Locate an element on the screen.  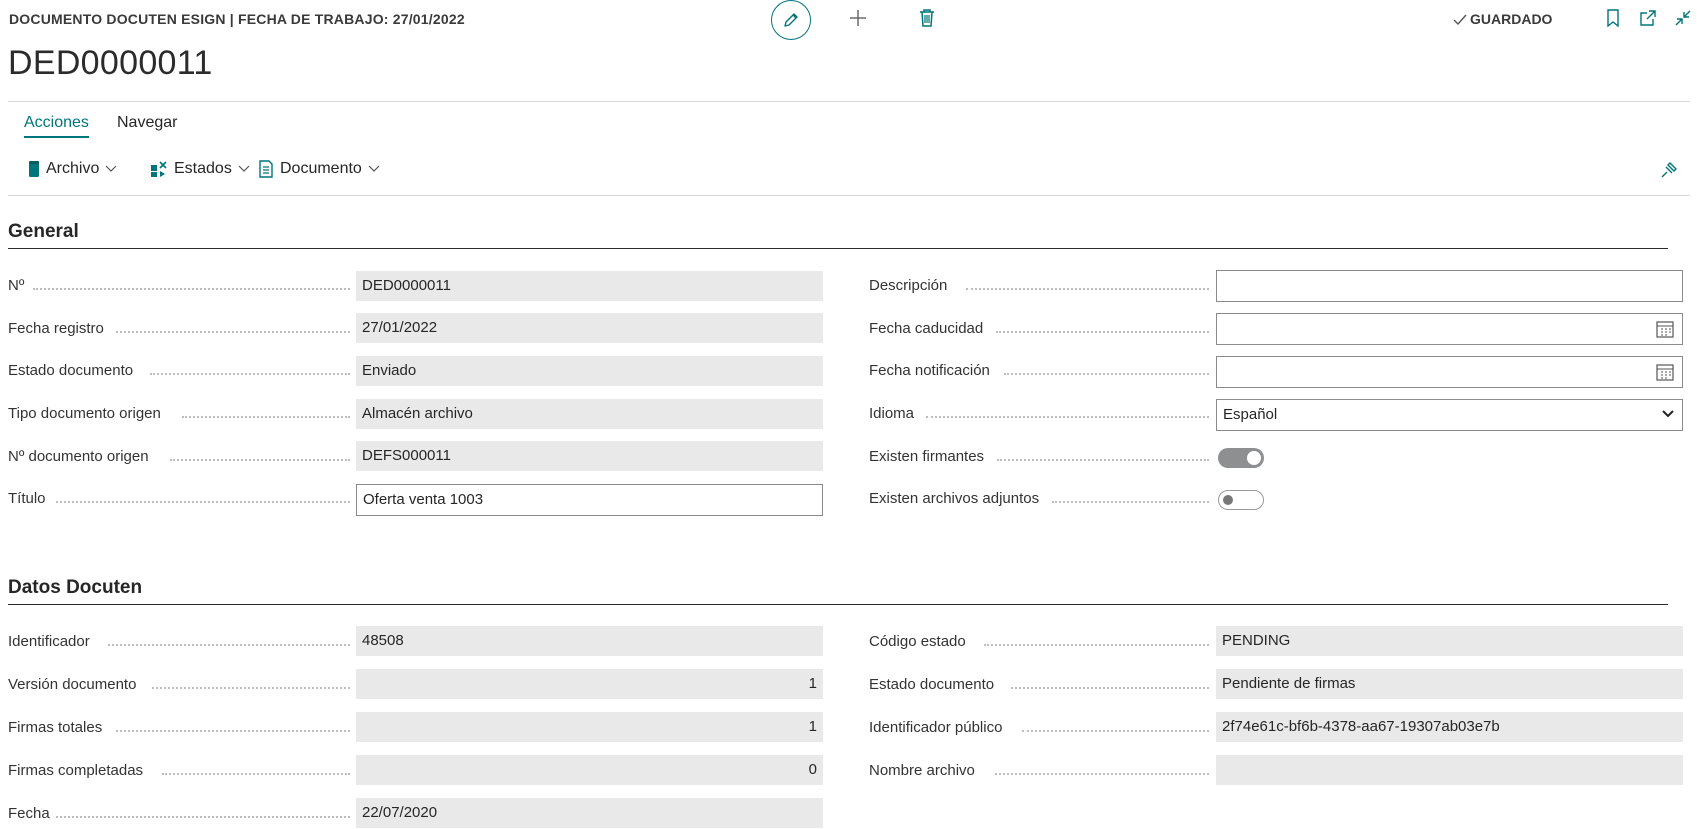
edit-button is located at coordinates (791, 20).